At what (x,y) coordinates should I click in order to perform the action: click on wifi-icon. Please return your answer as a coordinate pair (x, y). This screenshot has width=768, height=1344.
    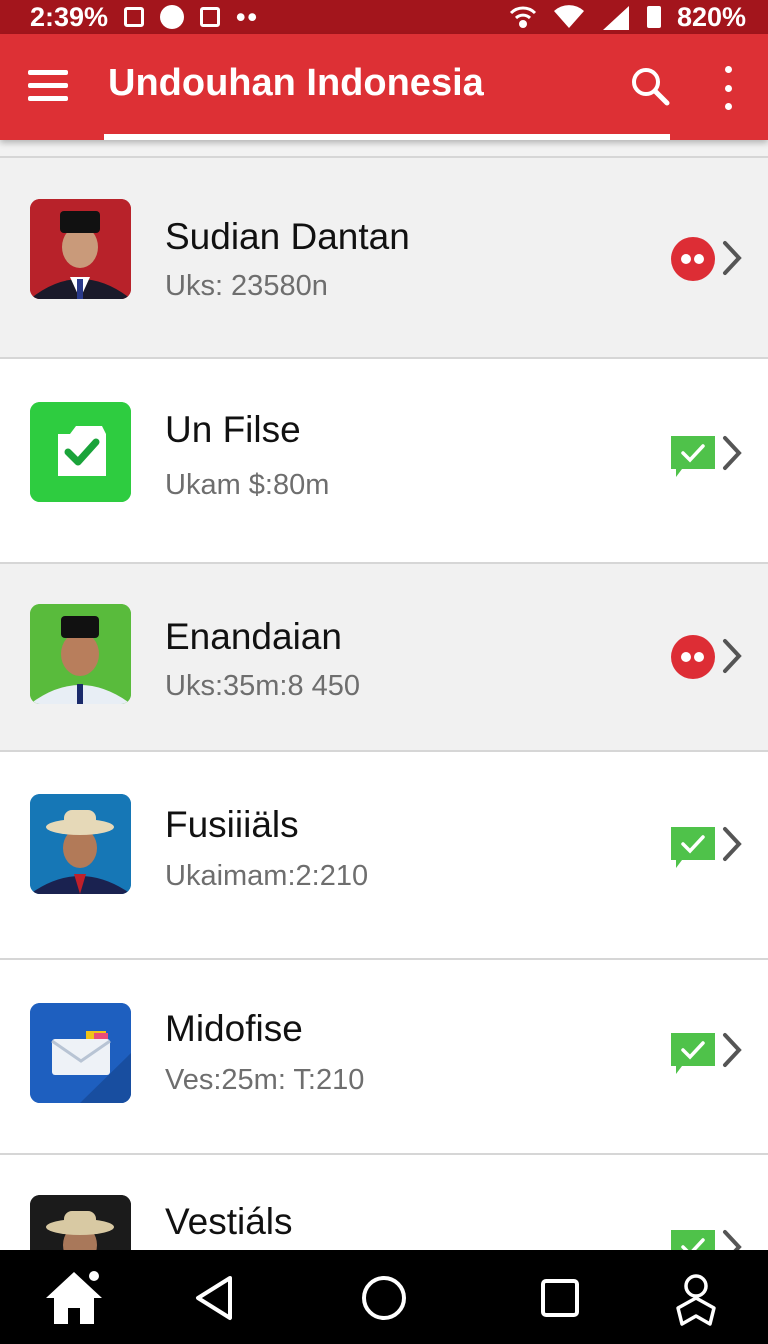
    Looking at the image, I should click on (568, 16).